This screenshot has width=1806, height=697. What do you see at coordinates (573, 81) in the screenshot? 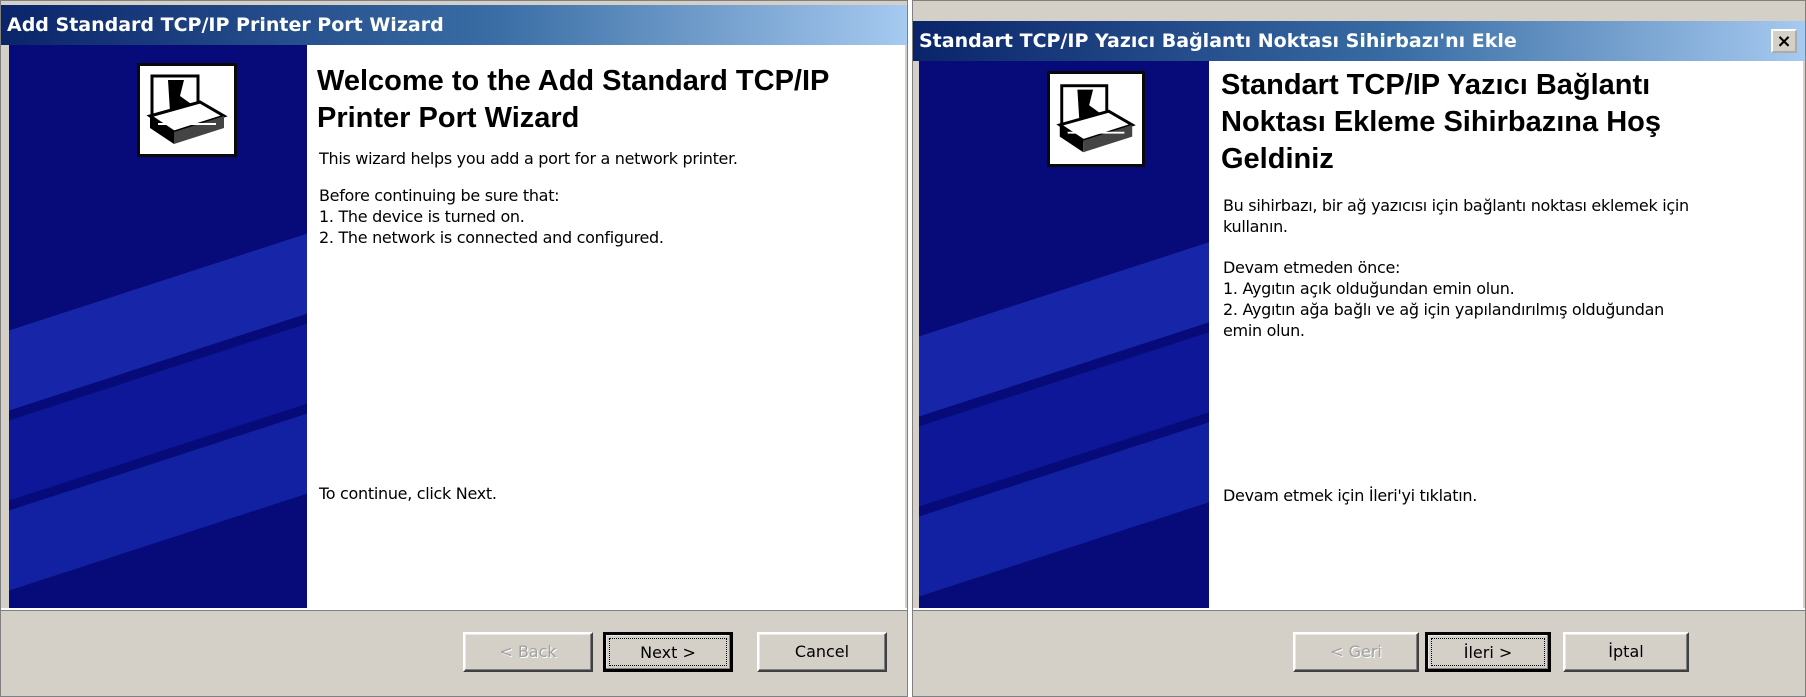
I see `heading-line: Welcome to the Add Standard TCP/IP` at bounding box center [573, 81].